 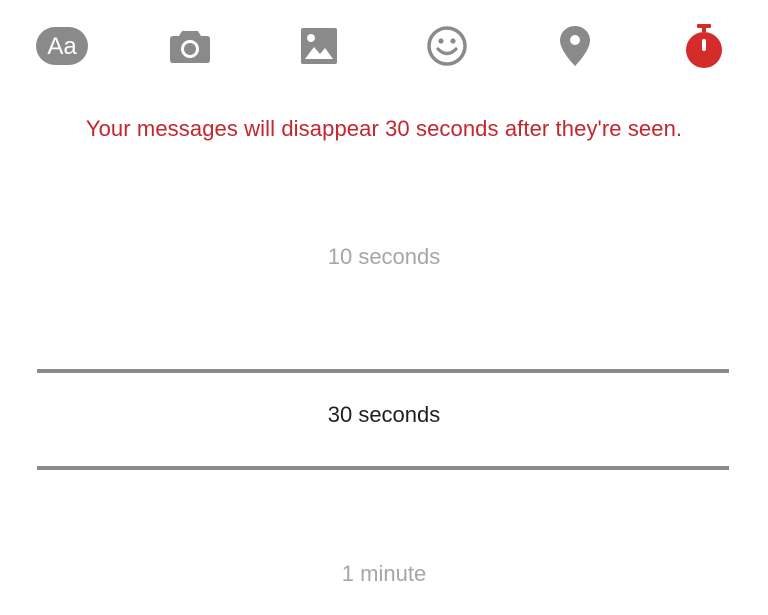 I want to click on picker-divider-top, so click(x=383, y=371).